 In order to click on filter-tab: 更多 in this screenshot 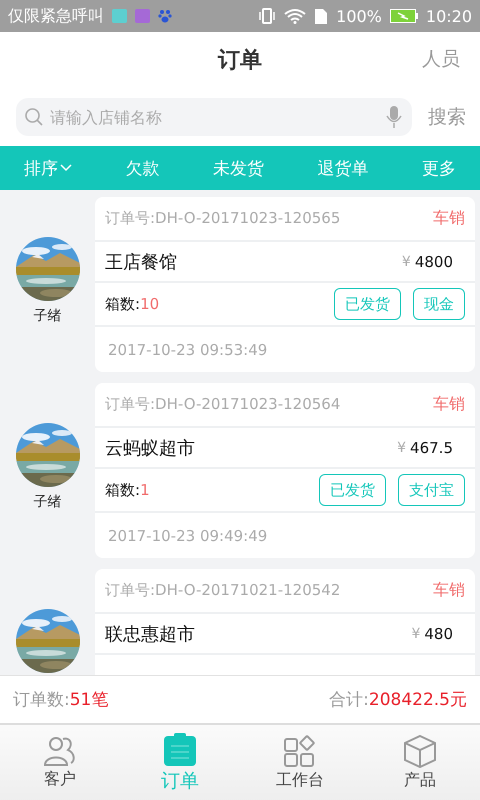, I will do `click(439, 168)`.